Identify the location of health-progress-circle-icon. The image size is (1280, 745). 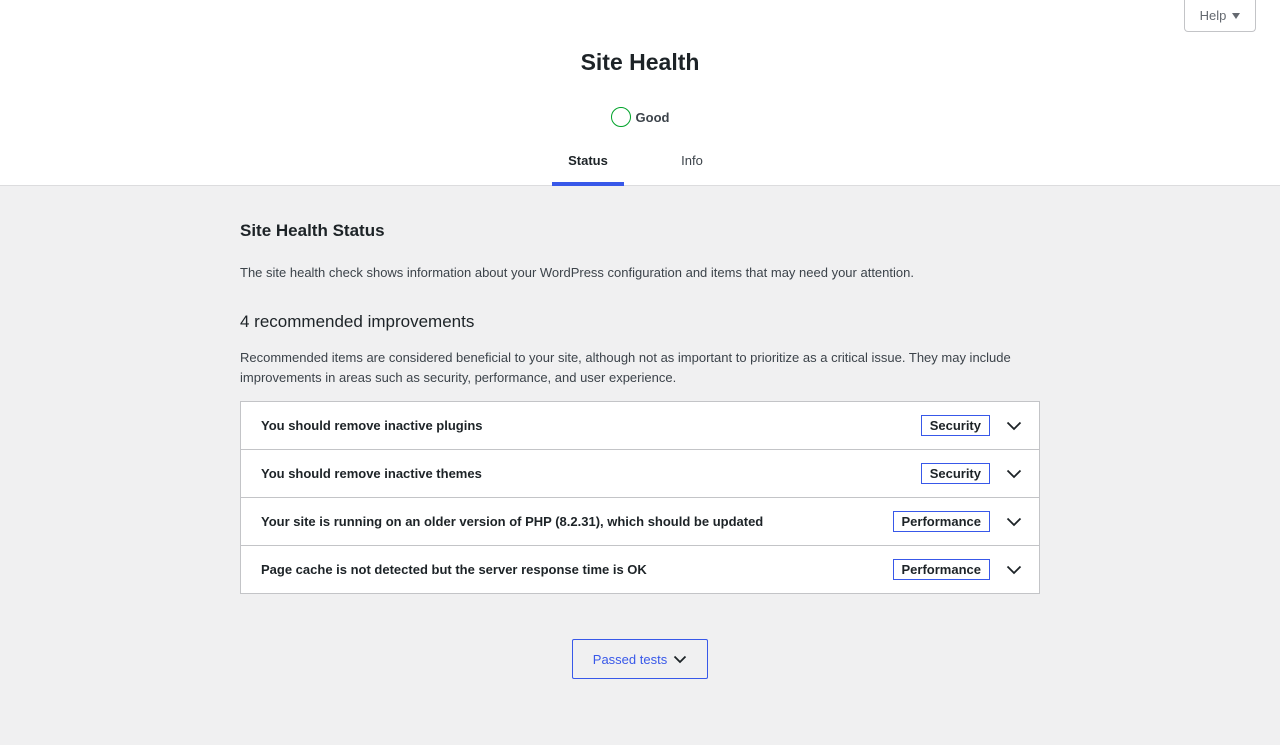
(620, 117).